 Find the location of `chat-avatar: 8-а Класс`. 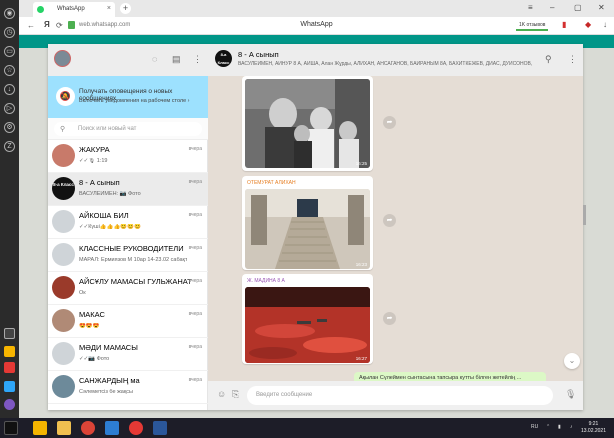

chat-avatar: 8-а Класс is located at coordinates (63, 188).